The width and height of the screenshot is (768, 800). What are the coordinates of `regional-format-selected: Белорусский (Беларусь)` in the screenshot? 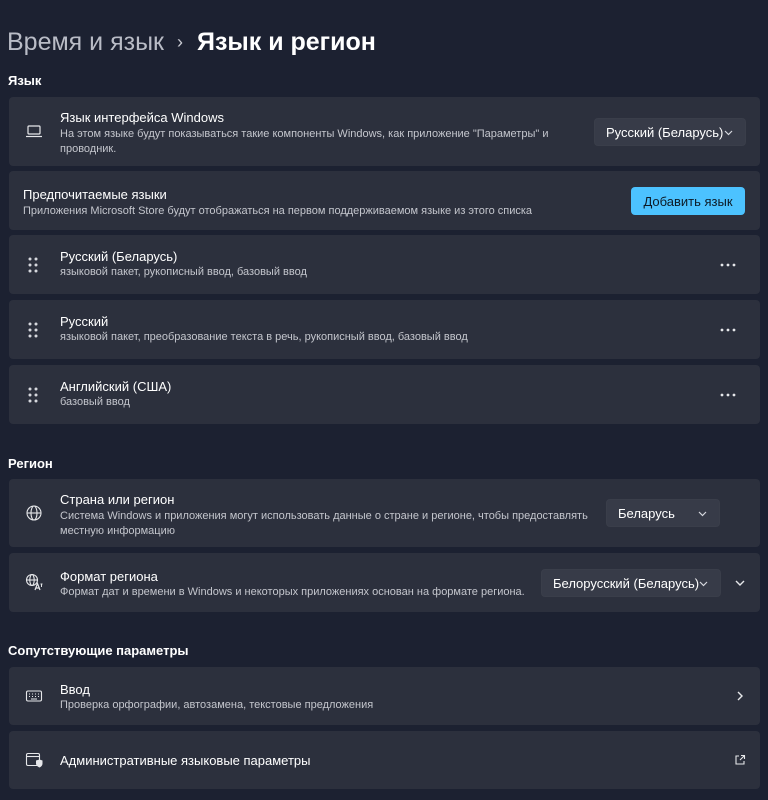 It's located at (626, 583).